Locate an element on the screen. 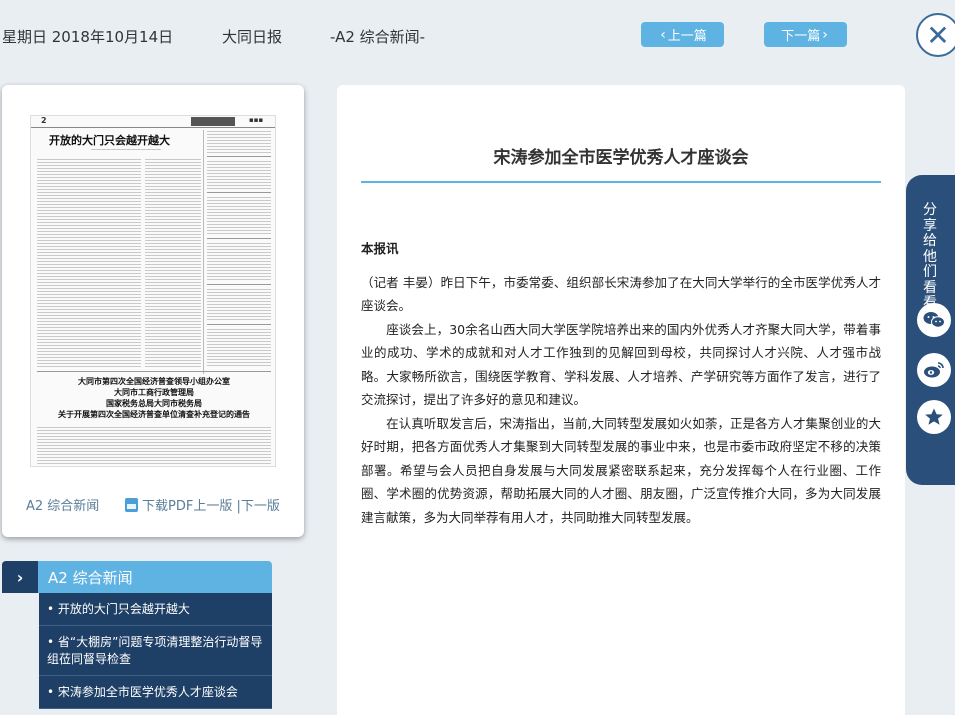 This screenshot has width=955, height=715. thumbnail-notice-line: 国家税务总局大同市税务局 is located at coordinates (154, 403).